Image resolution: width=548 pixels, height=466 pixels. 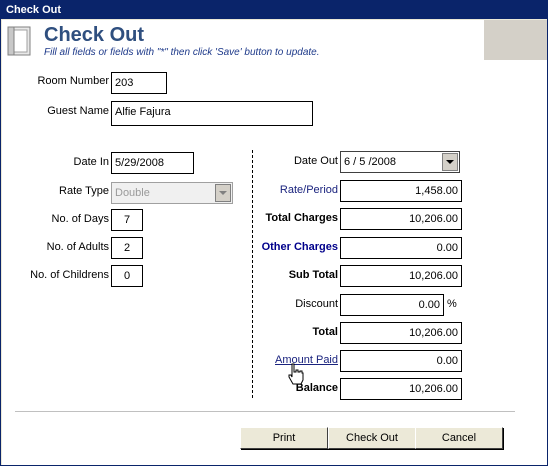 I want to click on date-out-value: 6 / 5 /2008, so click(x=370, y=162).